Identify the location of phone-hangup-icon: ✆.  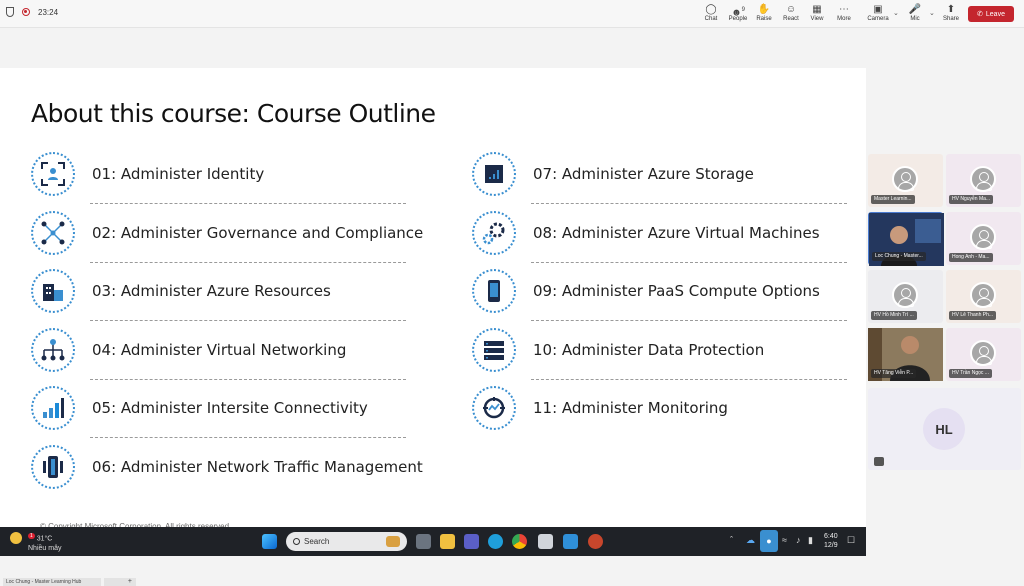
(980, 14).